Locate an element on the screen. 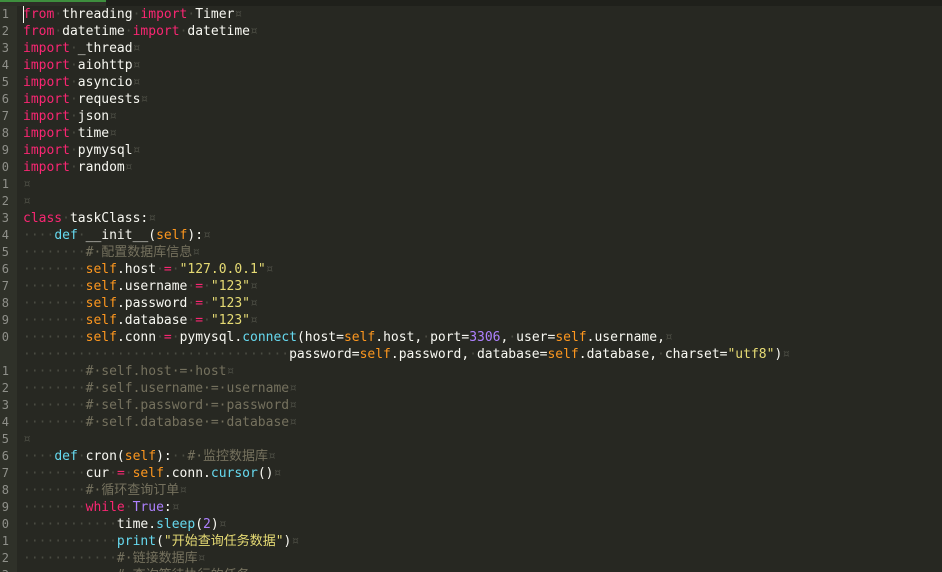 The width and height of the screenshot is (942, 572). code-line: 4 ········#·self.database·=·database¤ is located at coordinates (471, 422).